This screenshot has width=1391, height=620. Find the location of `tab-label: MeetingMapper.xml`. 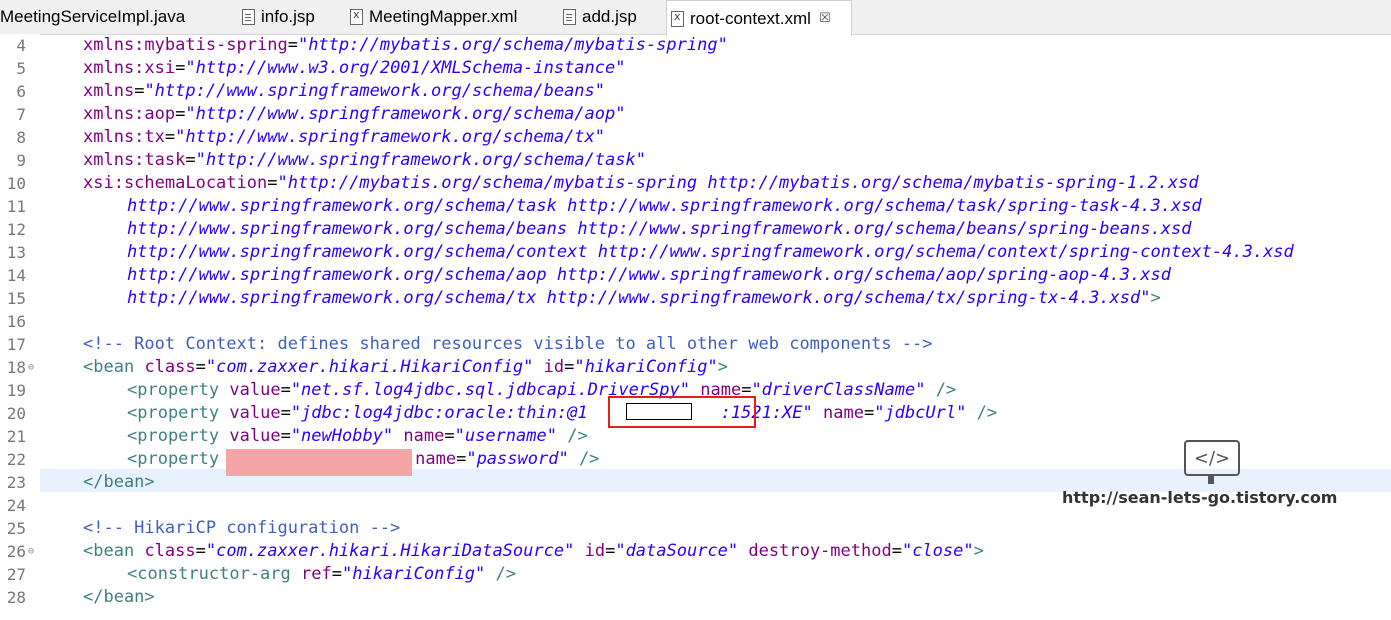

tab-label: MeetingMapper.xml is located at coordinates (443, 16).